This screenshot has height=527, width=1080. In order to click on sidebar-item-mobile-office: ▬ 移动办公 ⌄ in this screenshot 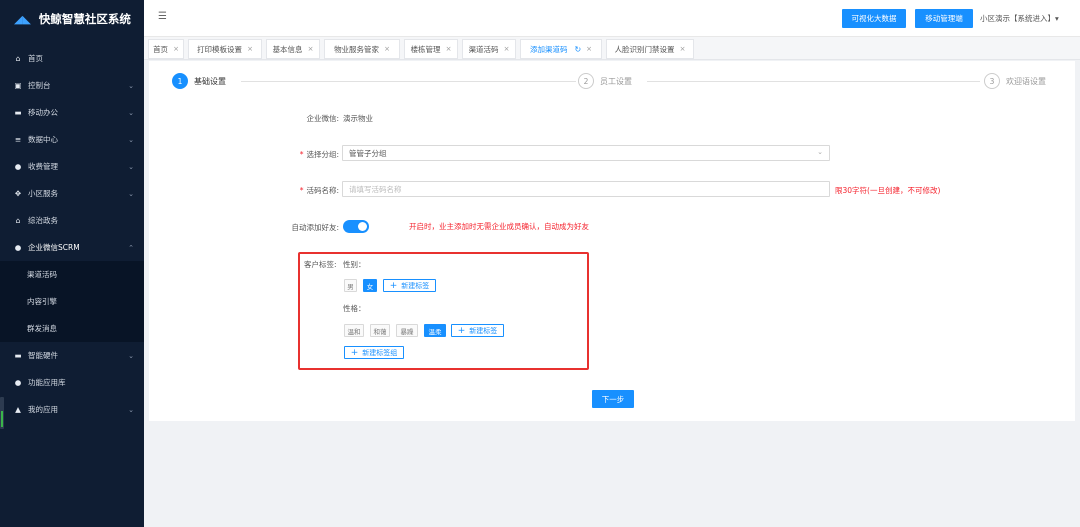, I will do `click(72, 112)`.